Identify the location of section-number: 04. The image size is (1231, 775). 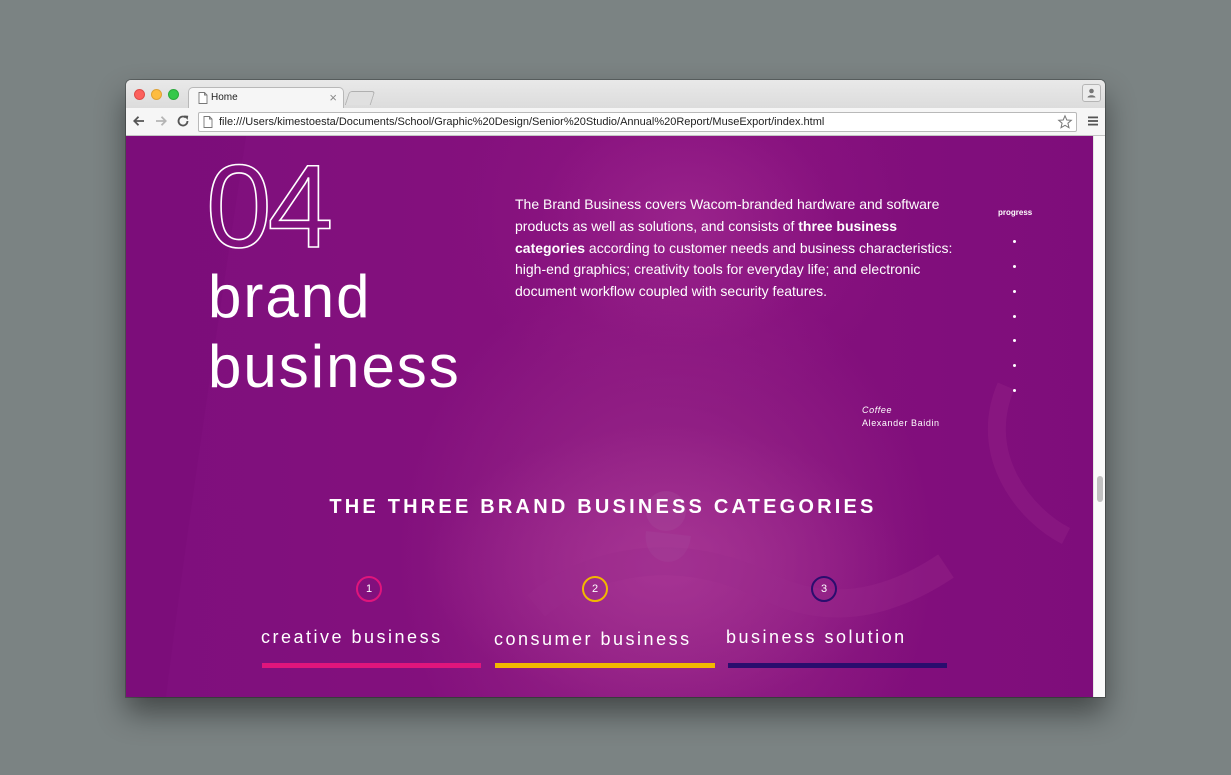
(269, 207).